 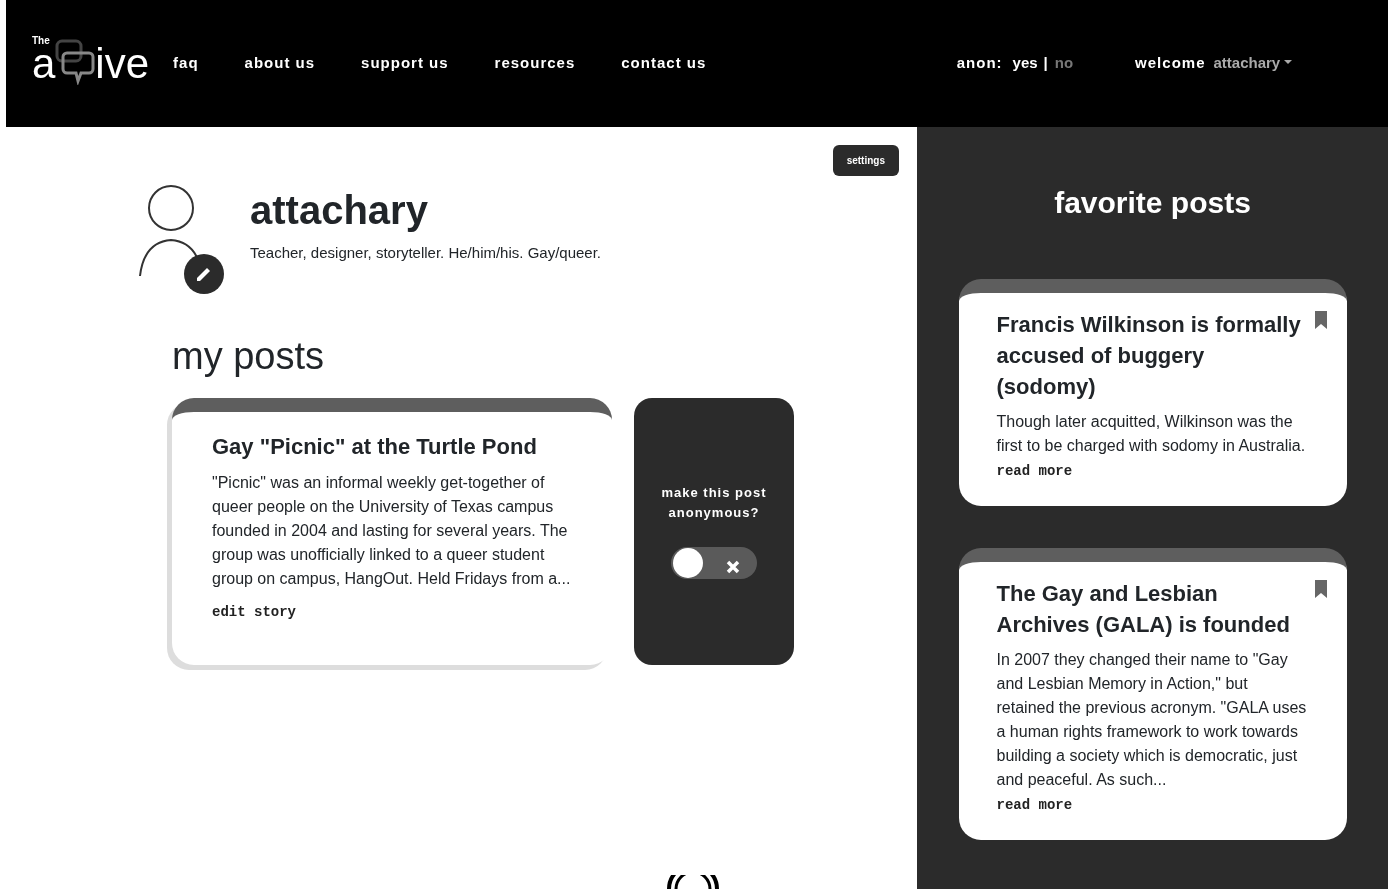 What do you see at coordinates (979, 63) in the screenshot?
I see `anon-label: anon:` at bounding box center [979, 63].